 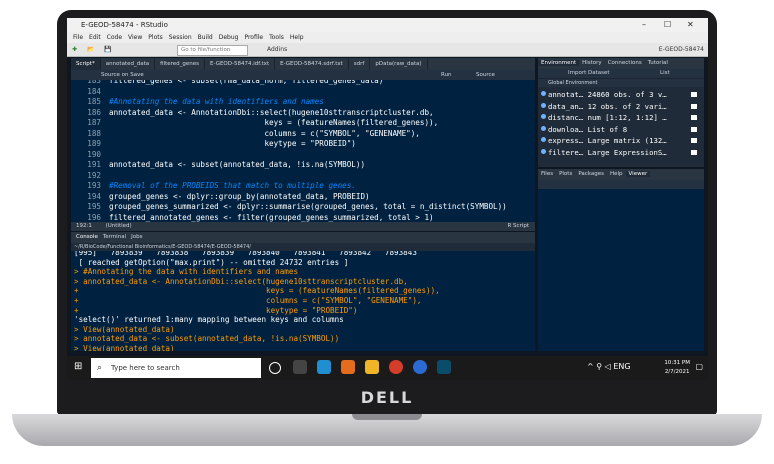 What do you see at coordinates (114, 237) in the screenshot?
I see `tab-terminal: Terminal` at bounding box center [114, 237].